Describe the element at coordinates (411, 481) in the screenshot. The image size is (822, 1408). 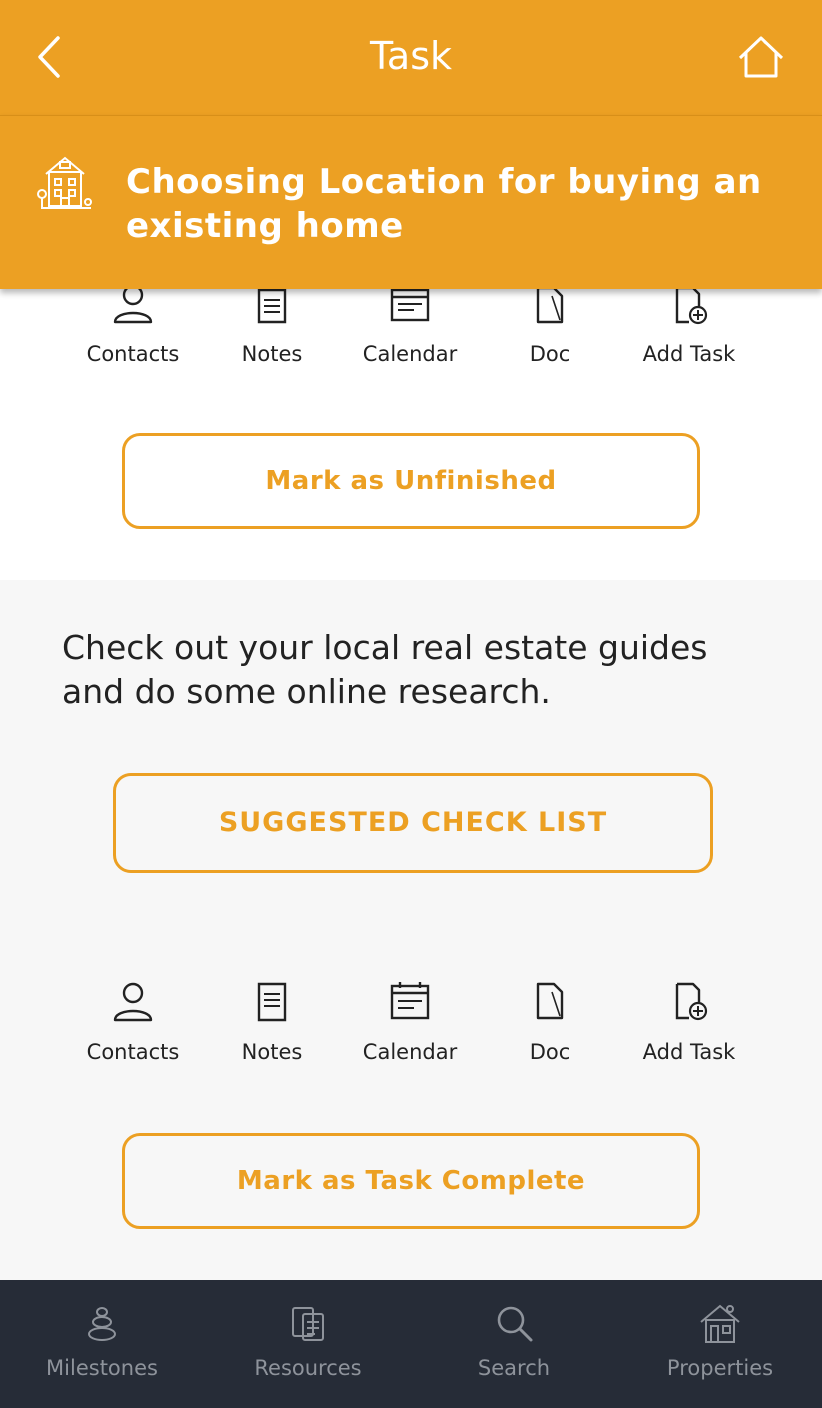
I see `mark-unfinished-button: Mark as Unfinished` at that location.